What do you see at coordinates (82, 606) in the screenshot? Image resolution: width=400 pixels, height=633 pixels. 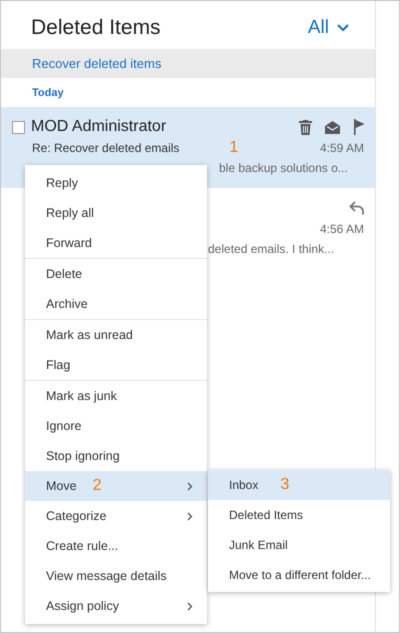 I see `menu-item-label: Assign policy` at bounding box center [82, 606].